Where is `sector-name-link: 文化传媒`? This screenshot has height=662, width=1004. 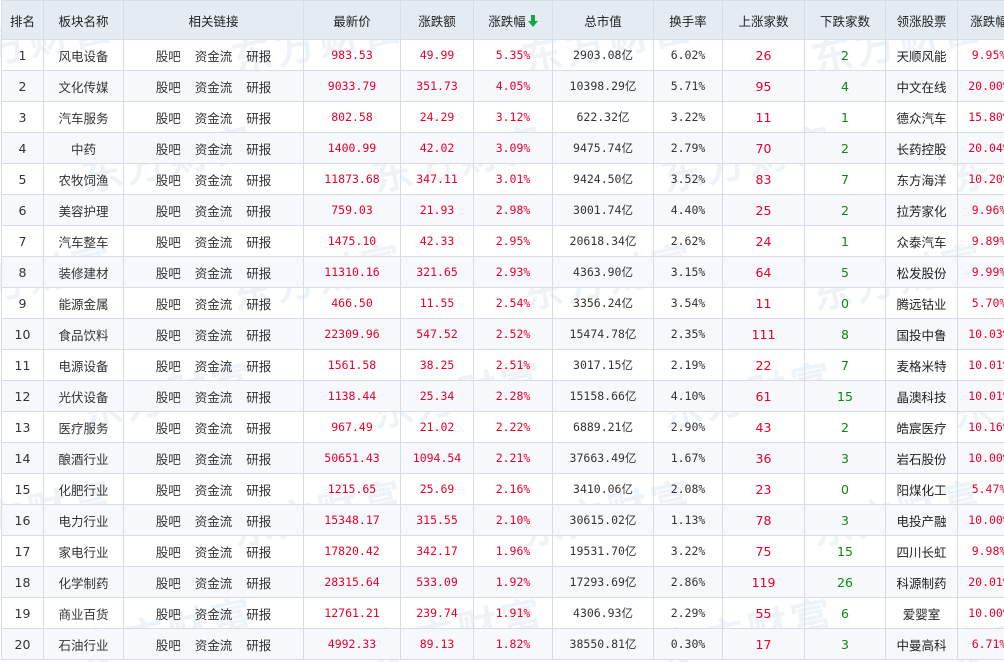
sector-name-link: 文化传媒 is located at coordinates (83, 86).